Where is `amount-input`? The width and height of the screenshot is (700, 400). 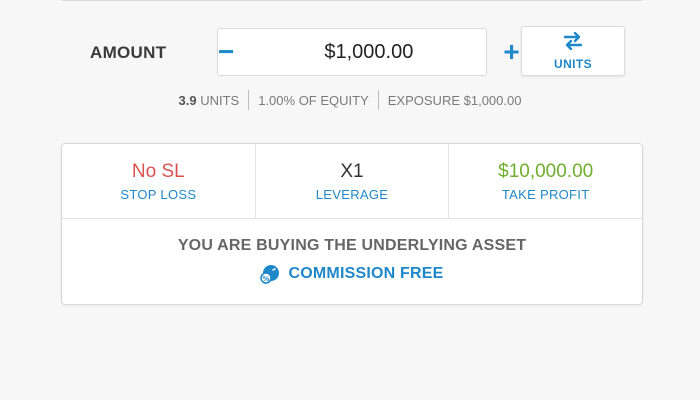 amount-input is located at coordinates (369, 52).